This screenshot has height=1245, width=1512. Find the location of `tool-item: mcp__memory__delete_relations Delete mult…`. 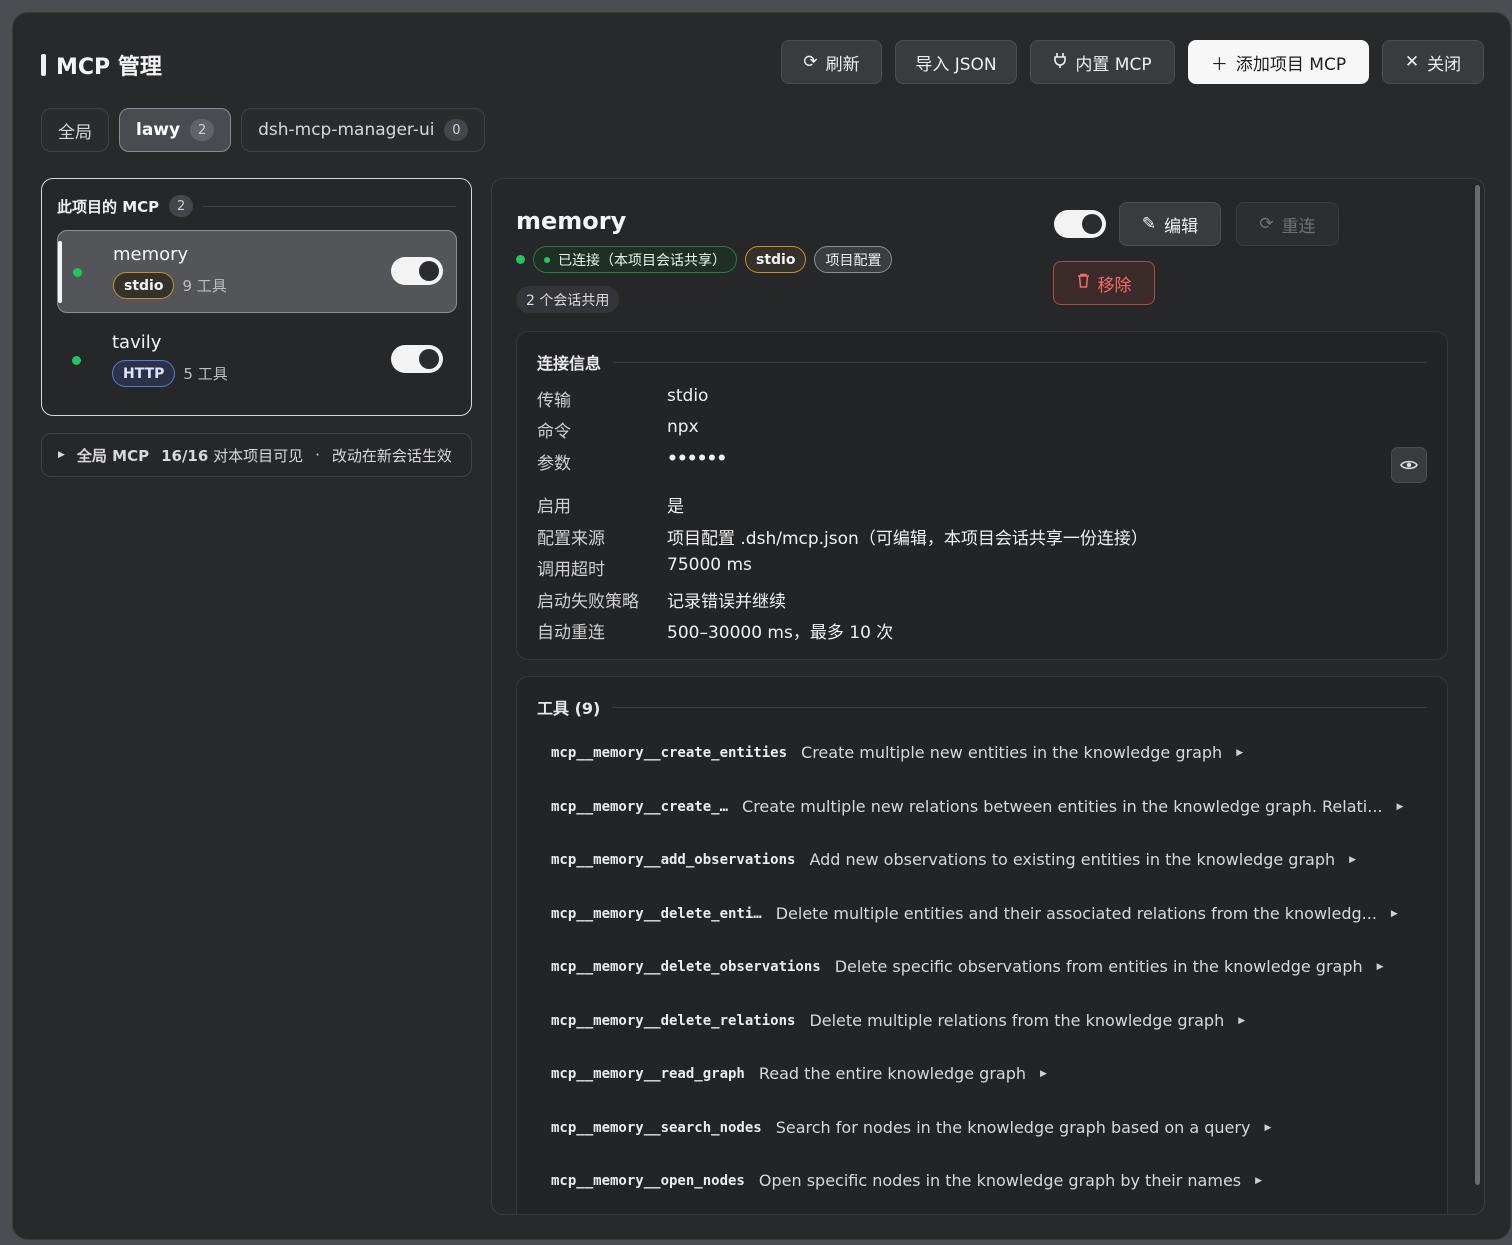

tool-item: mcp__memory__delete_relations Delete mult… is located at coordinates (898, 1020).